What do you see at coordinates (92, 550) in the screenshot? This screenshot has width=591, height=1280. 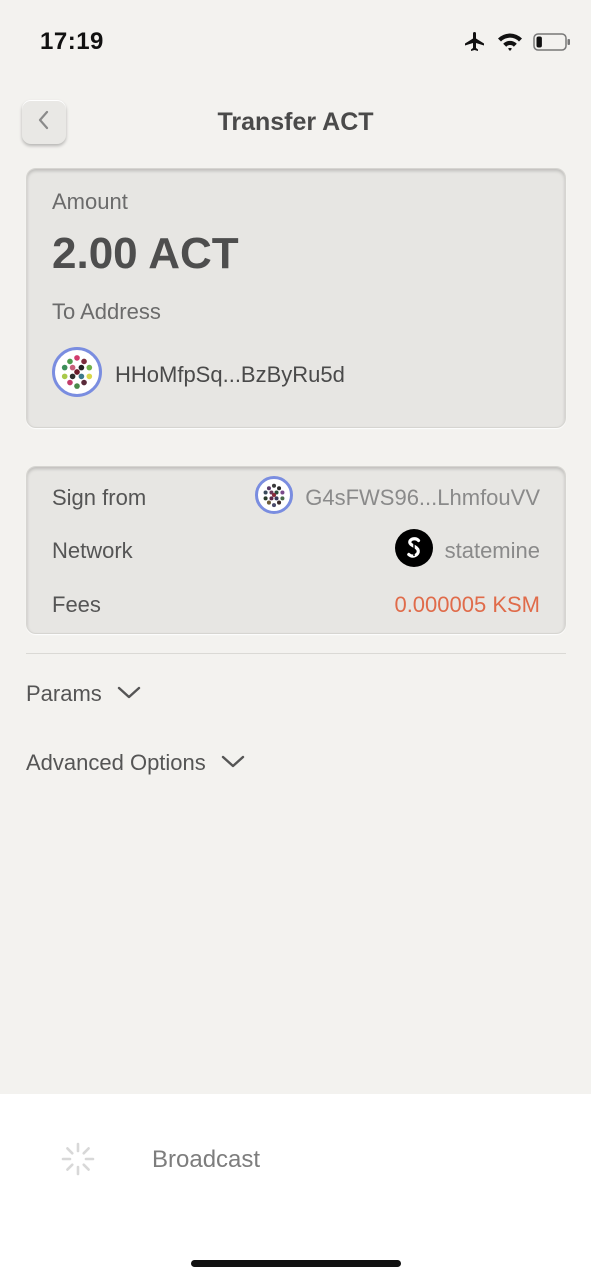 I see `network-label: Network` at bounding box center [92, 550].